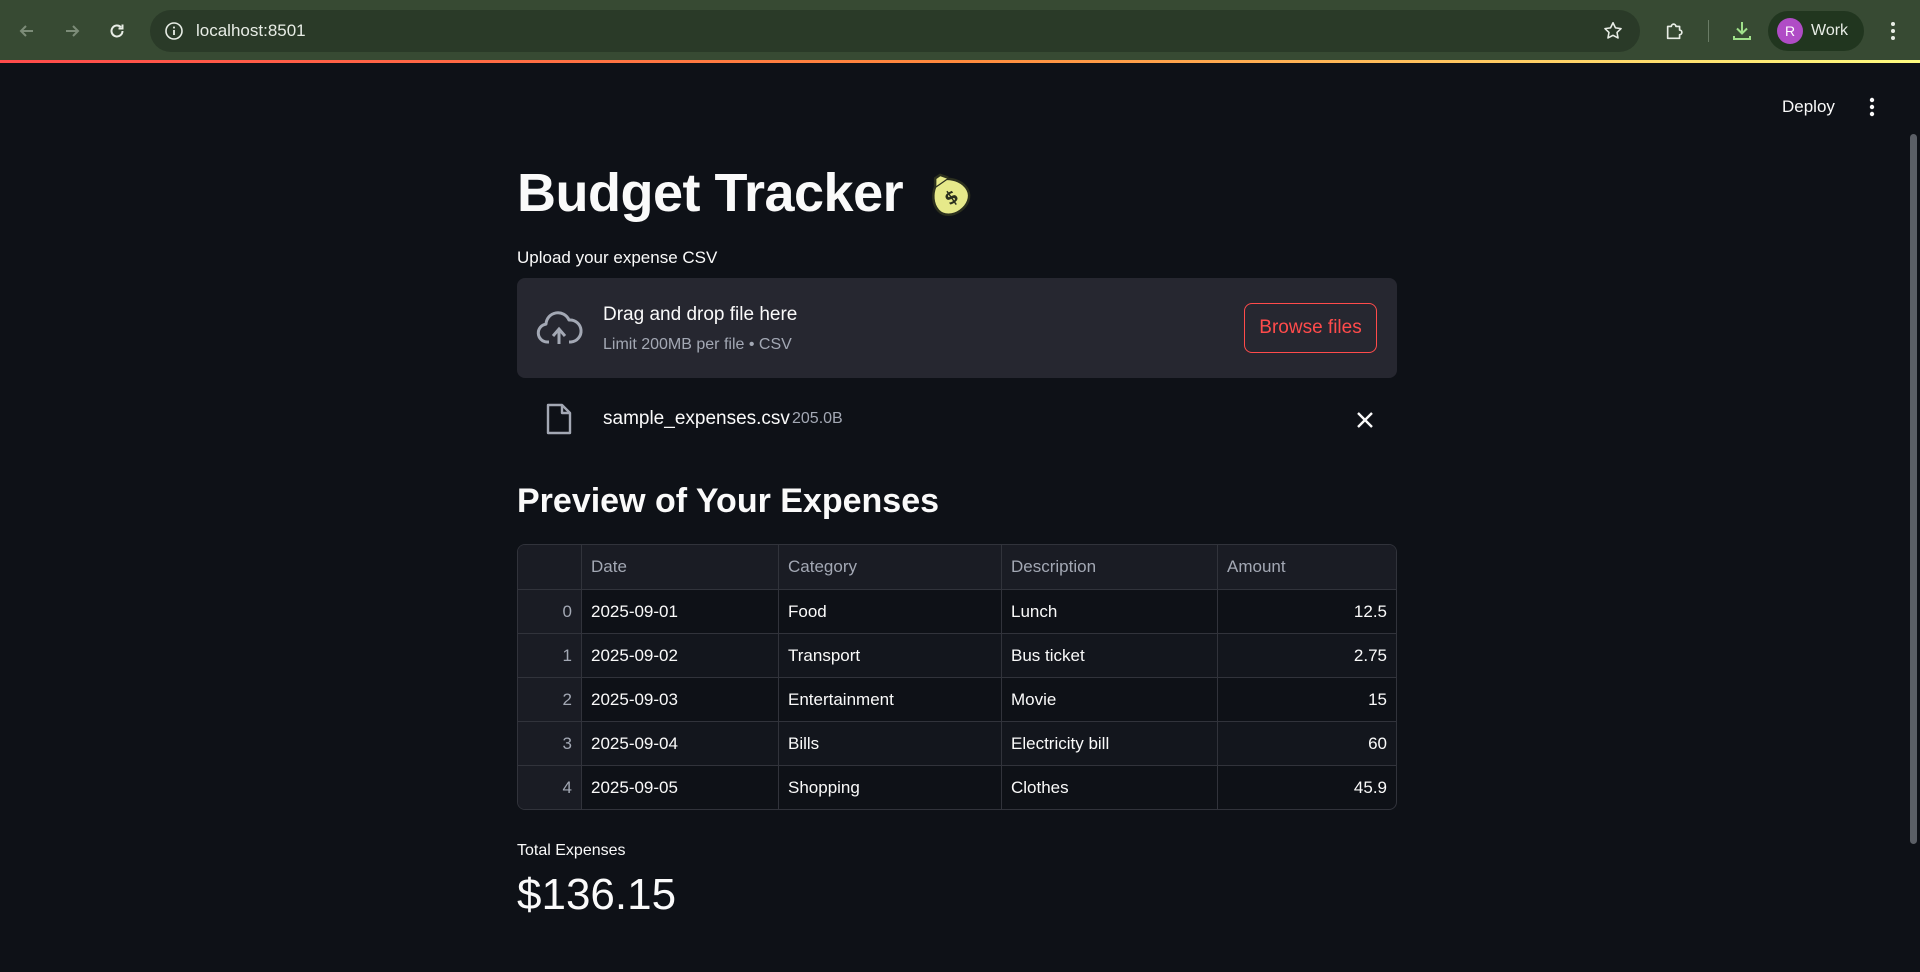 Image resolution: width=1920 pixels, height=972 pixels. I want to click on table-row: 4 2025-09-05 Shopping Clothes 45.9, so click(957, 787).